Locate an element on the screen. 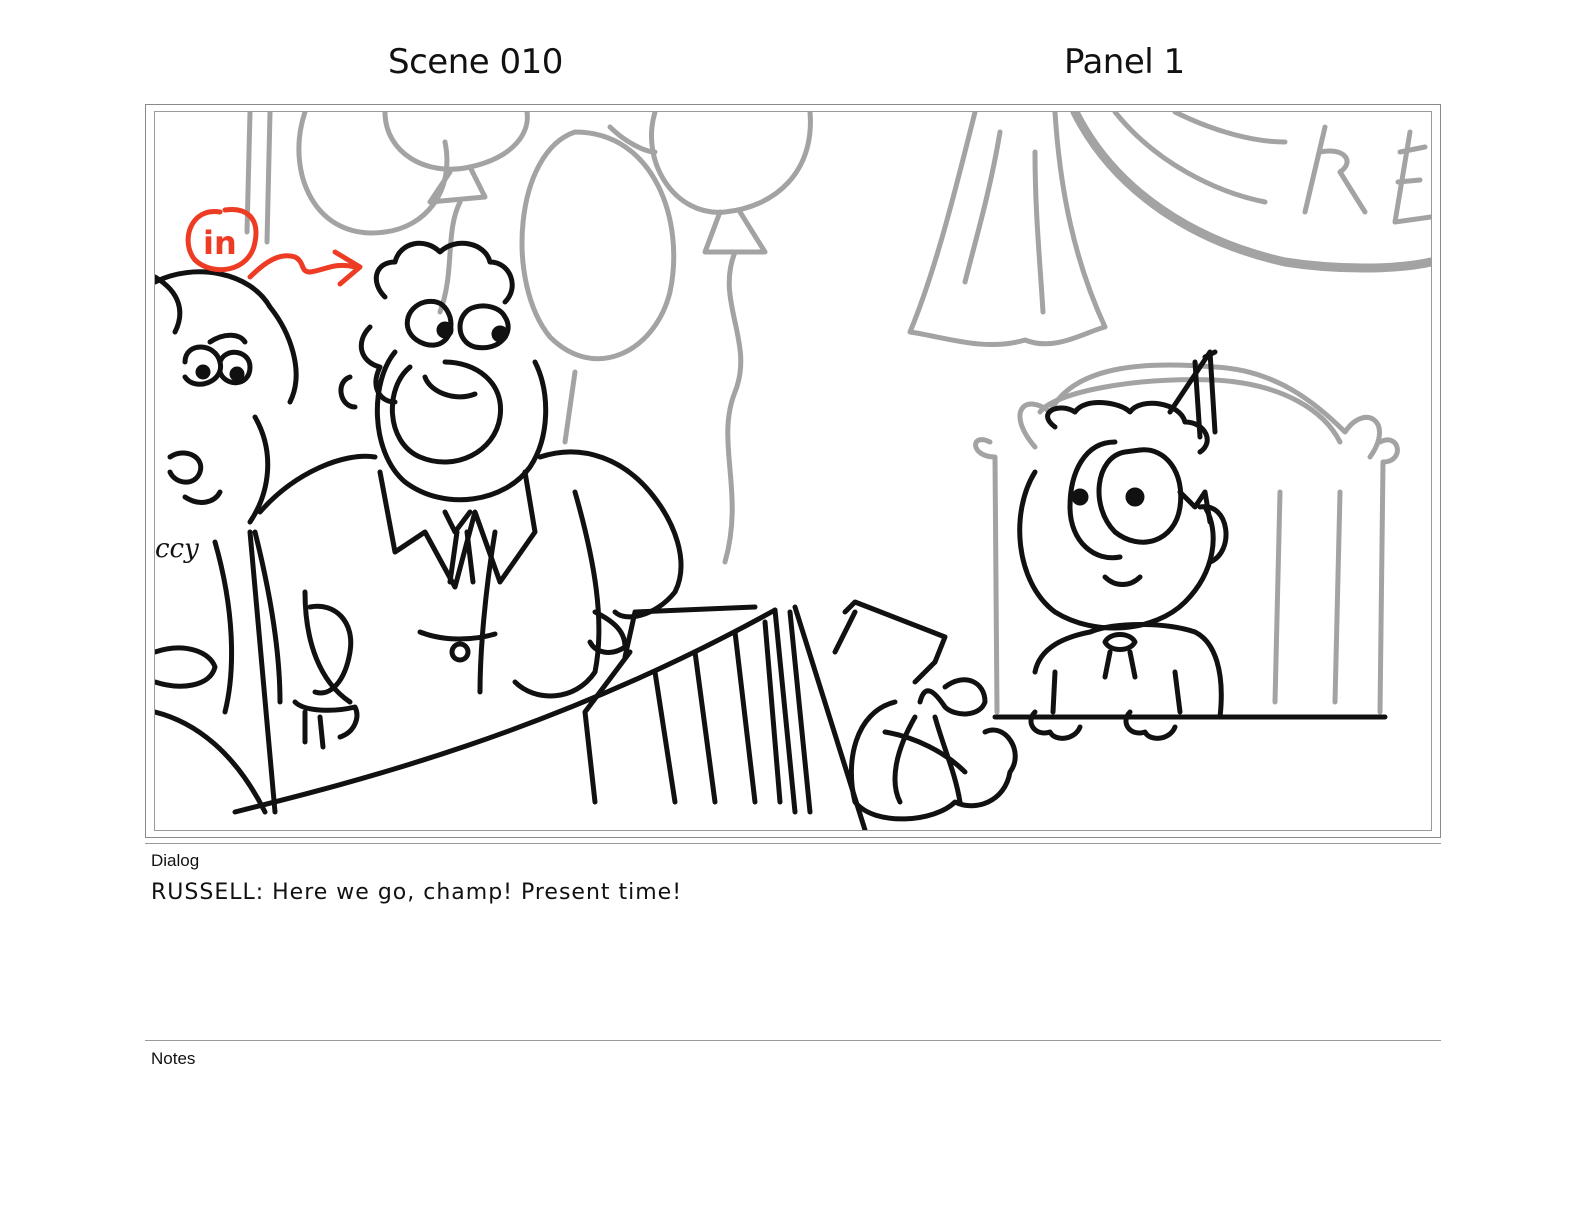  woman-hair is located at coordinates (169, 304).